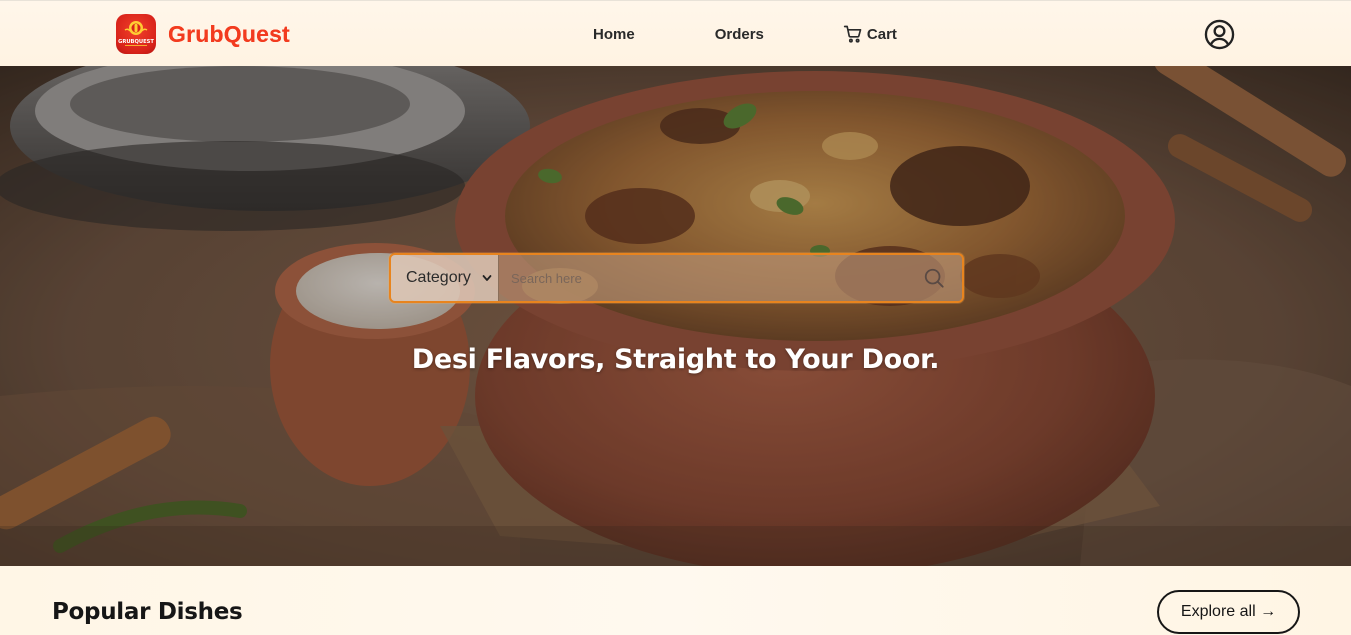  What do you see at coordinates (229, 33) in the screenshot?
I see `brand-name: GrubQuest` at bounding box center [229, 33].